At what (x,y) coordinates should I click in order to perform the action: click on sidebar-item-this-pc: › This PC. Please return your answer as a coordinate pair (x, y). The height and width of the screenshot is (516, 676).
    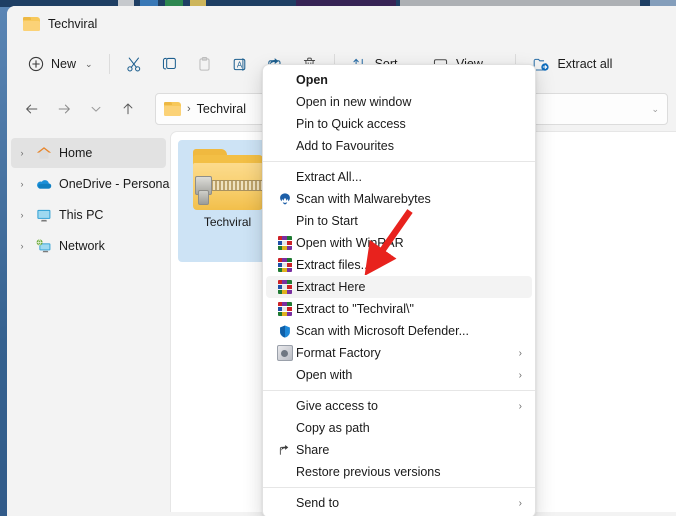
    Looking at the image, I should click on (88, 215).